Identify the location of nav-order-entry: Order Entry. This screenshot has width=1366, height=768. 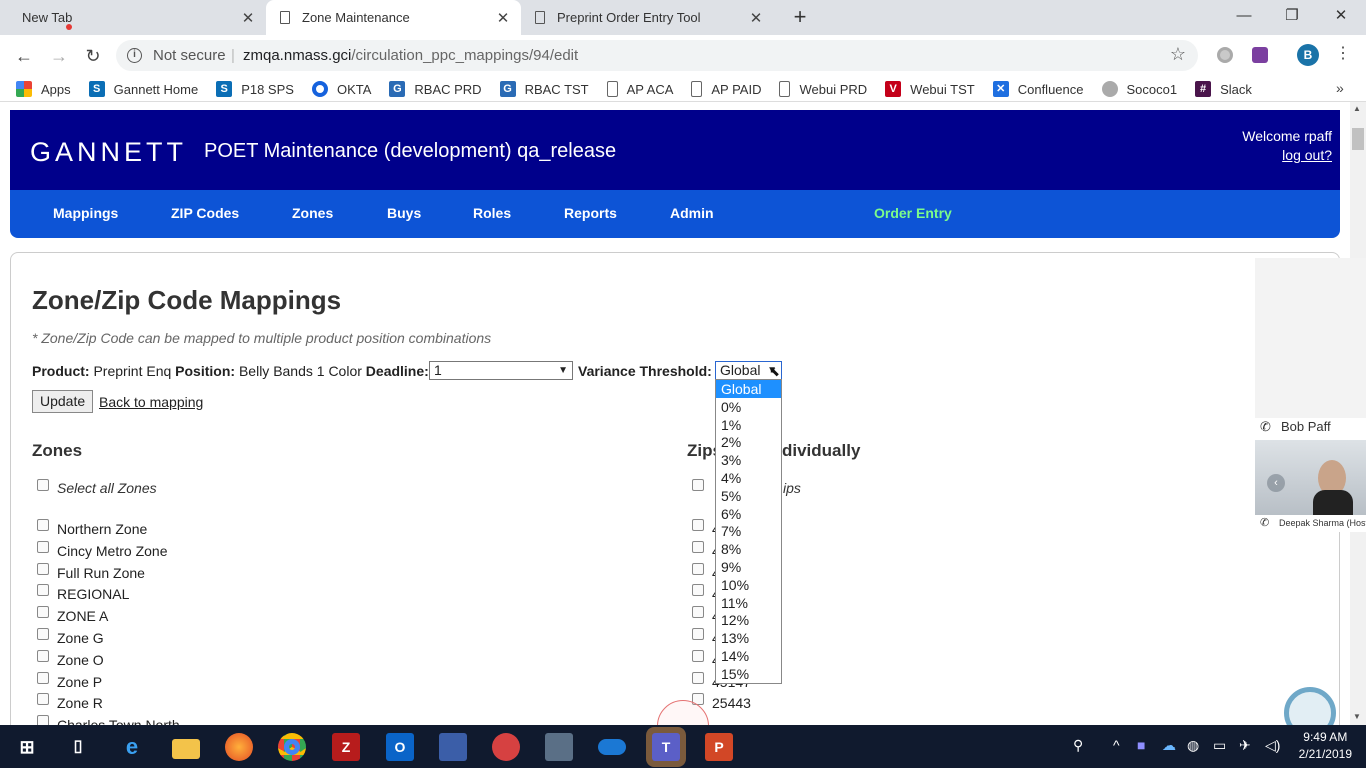
(913, 213).